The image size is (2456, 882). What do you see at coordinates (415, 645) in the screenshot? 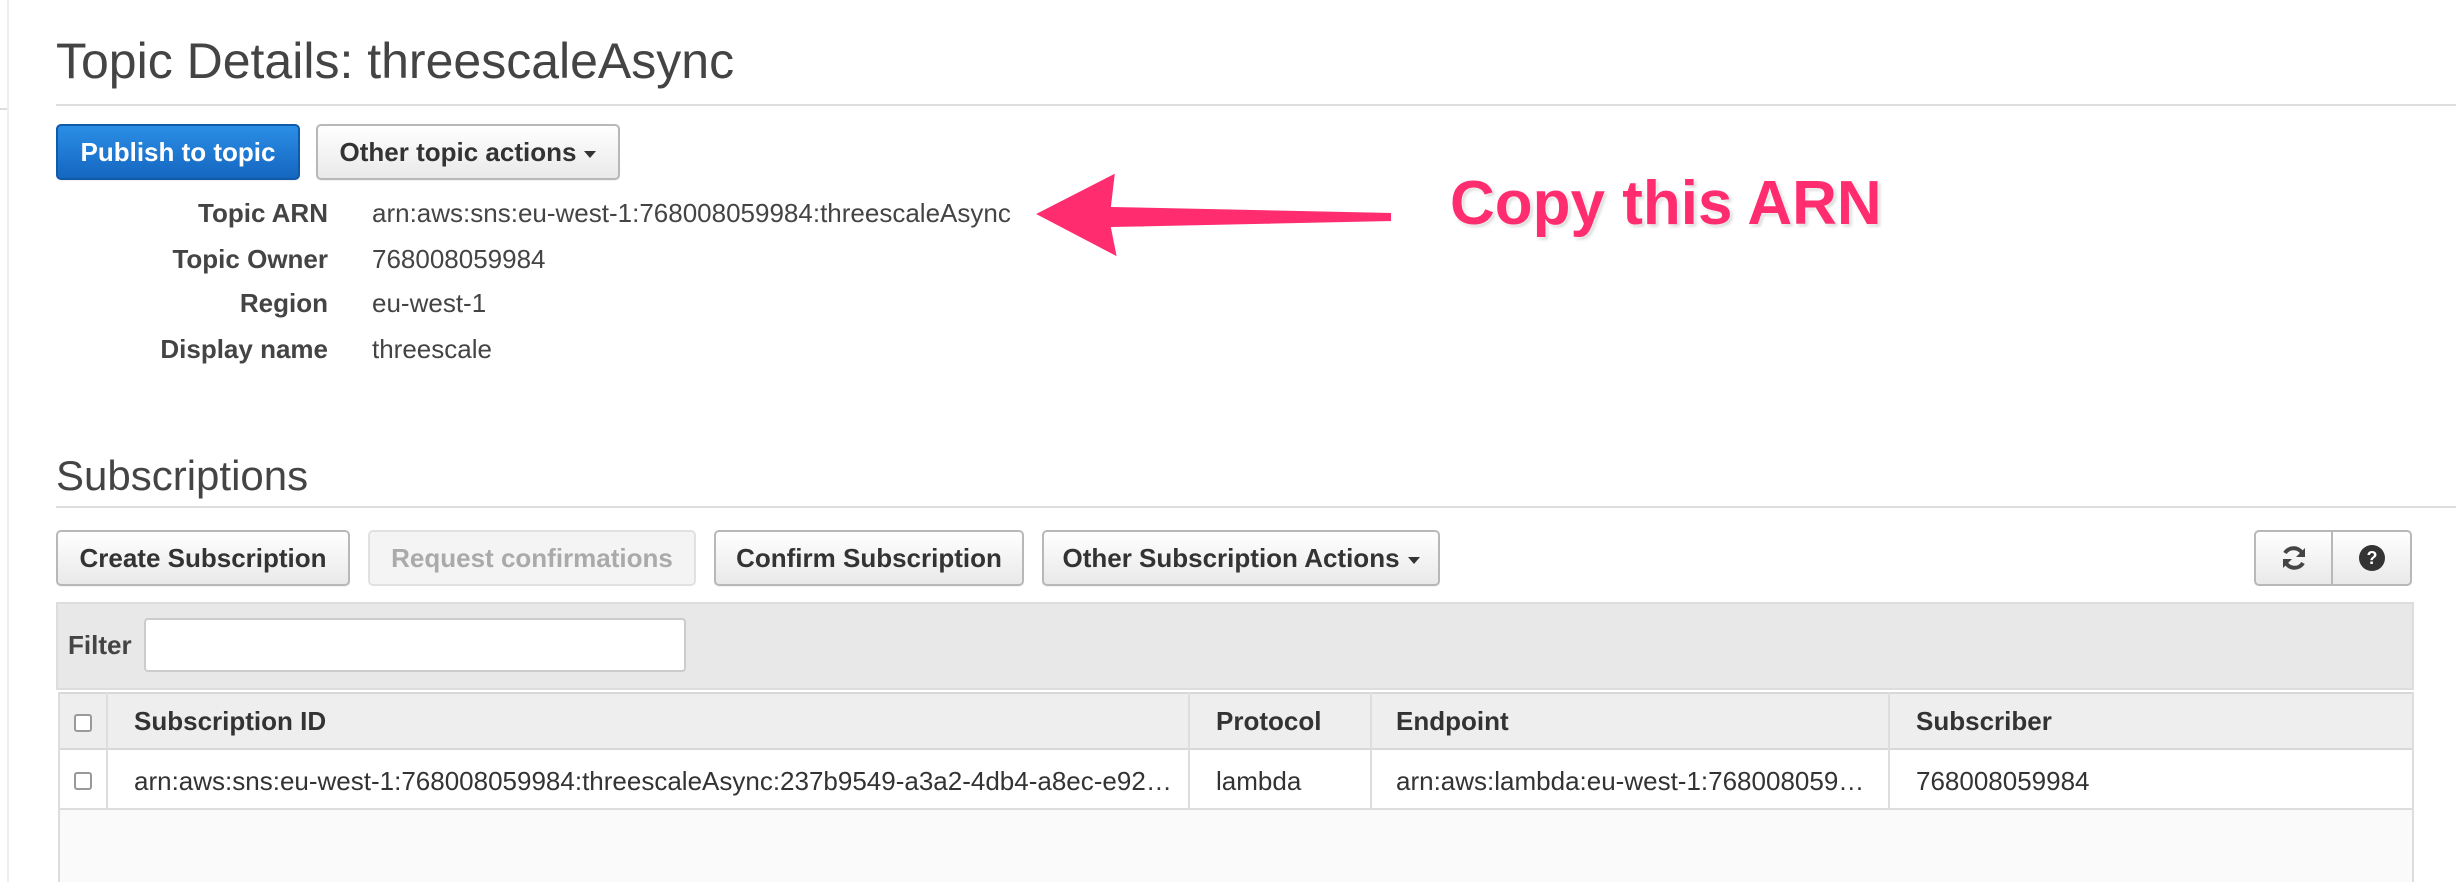
I see `filter-input` at bounding box center [415, 645].